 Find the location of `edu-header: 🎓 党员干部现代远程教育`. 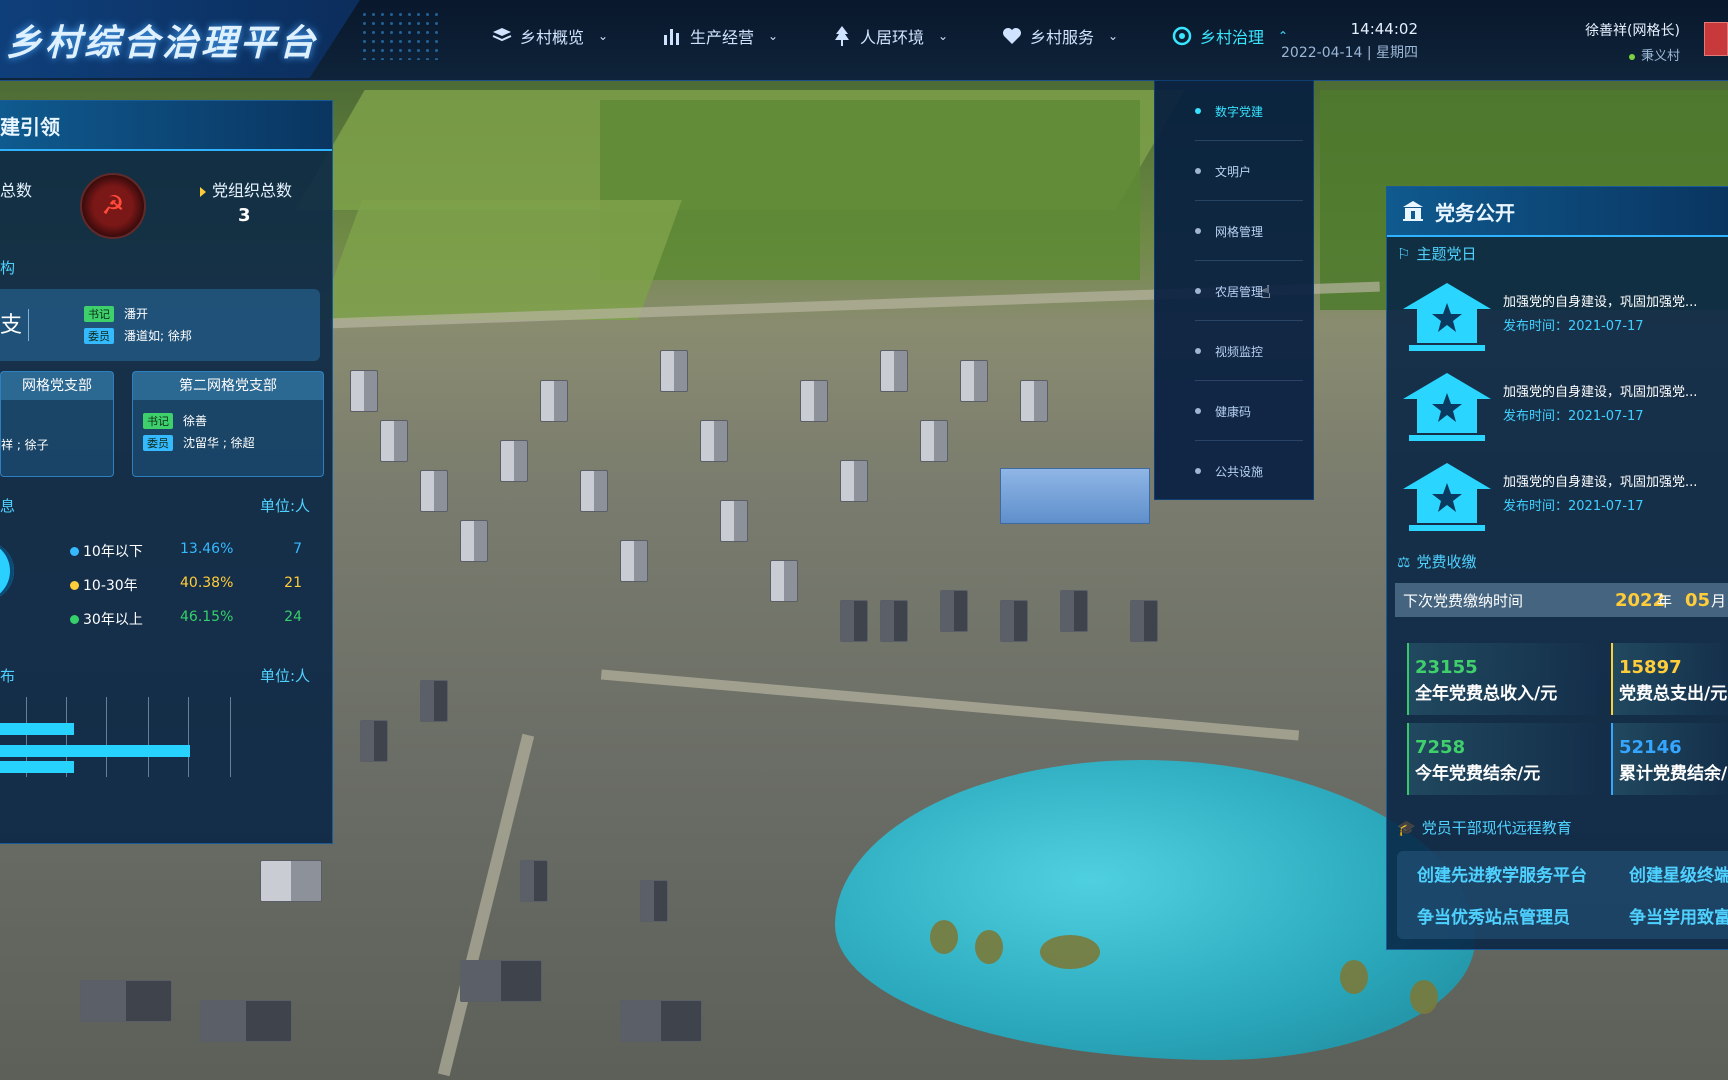

edu-header: 🎓 党员干部现代远程教育 is located at coordinates (1484, 827).